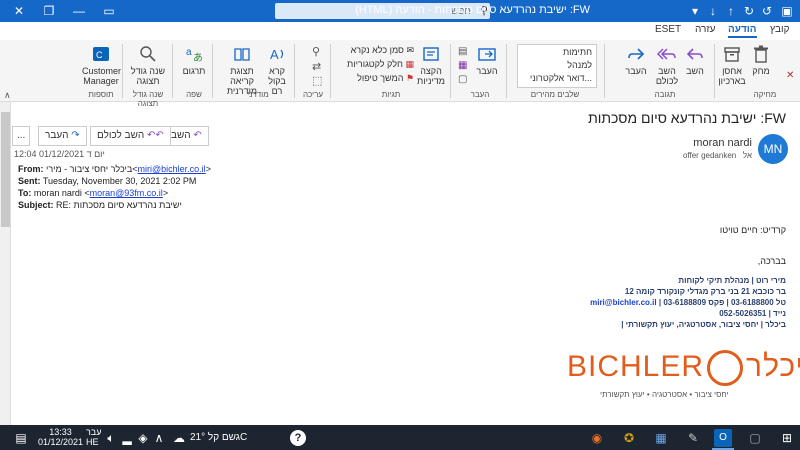  I want to click on avatar: MN, so click(773, 149).